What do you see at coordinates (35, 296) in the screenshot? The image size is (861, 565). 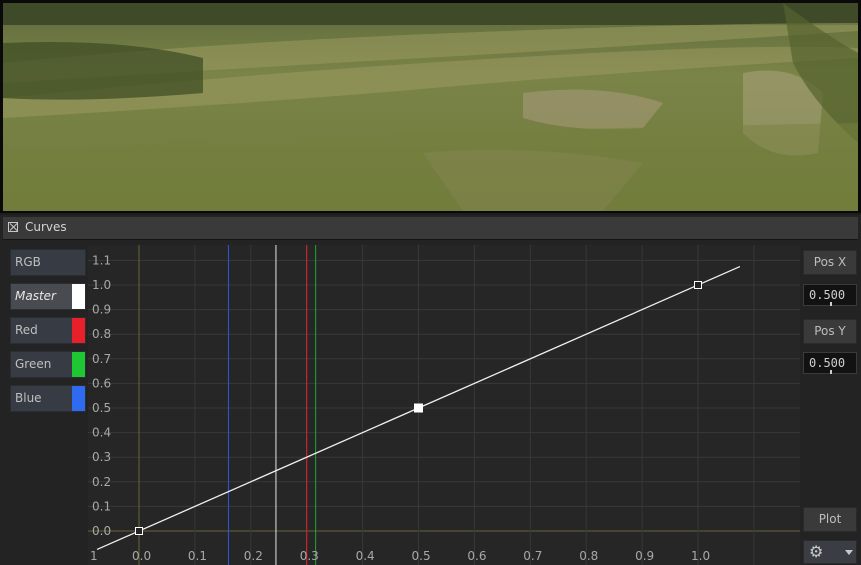 I see `channel-label: Master` at bounding box center [35, 296].